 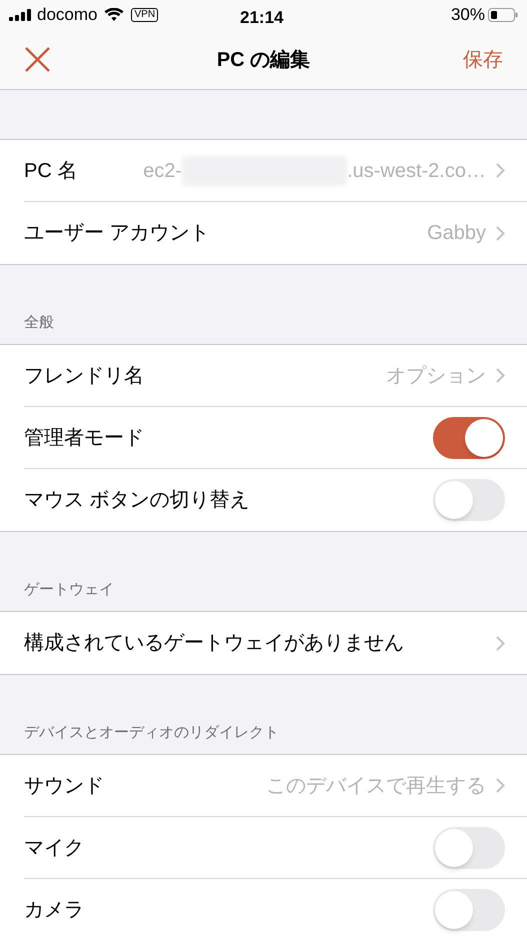 What do you see at coordinates (467, 15) in the screenshot?
I see `battery-percent: 30%` at bounding box center [467, 15].